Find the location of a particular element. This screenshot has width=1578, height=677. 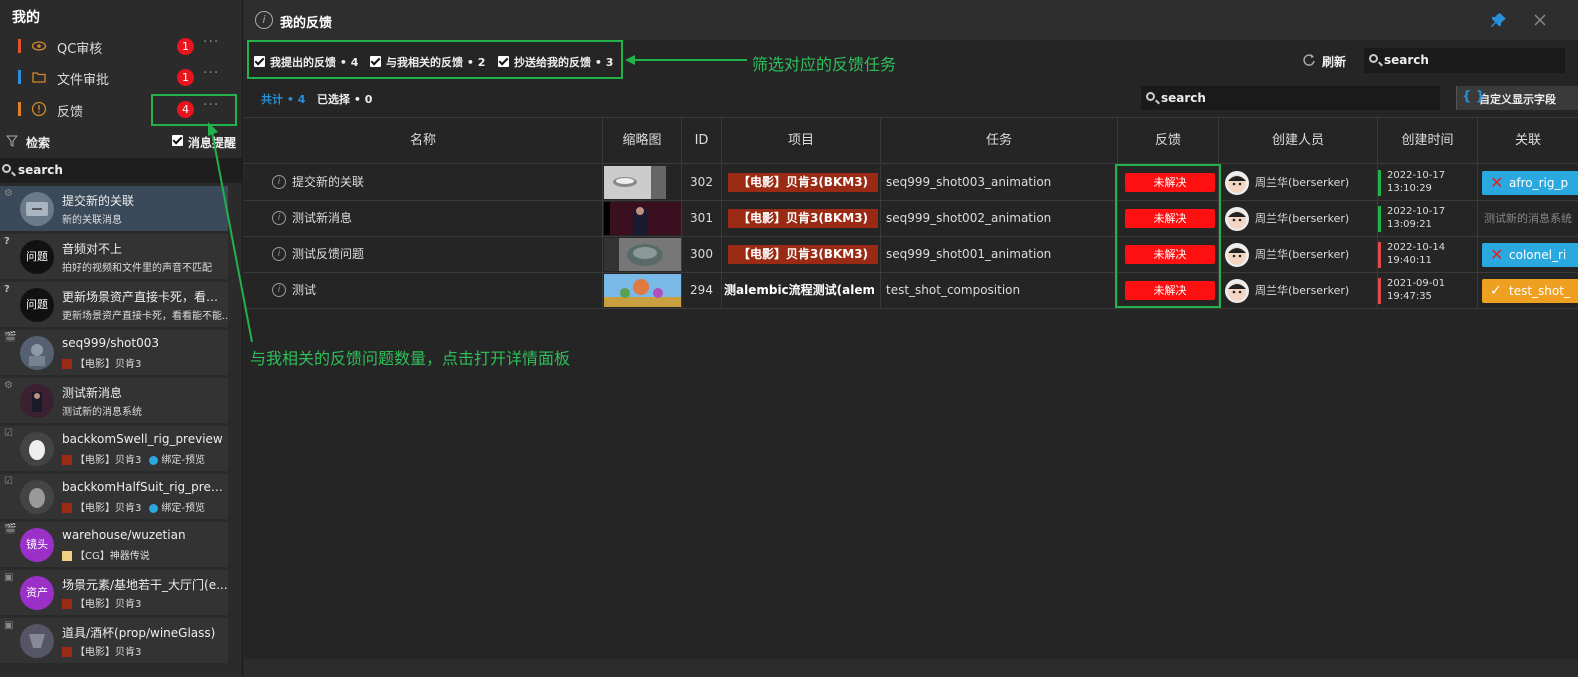

list-item: 🎬 seq999/shot003 【电影】贝肯3 is located at coordinates (114, 352).